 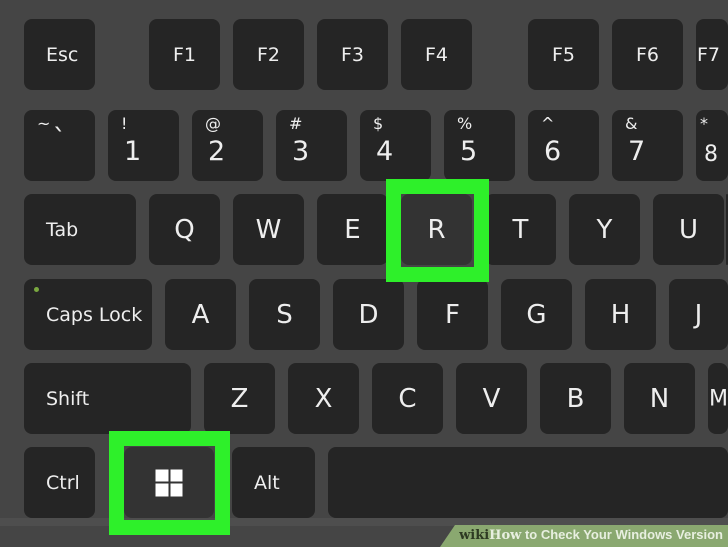 I want to click on key-label: Z, so click(x=239, y=398).